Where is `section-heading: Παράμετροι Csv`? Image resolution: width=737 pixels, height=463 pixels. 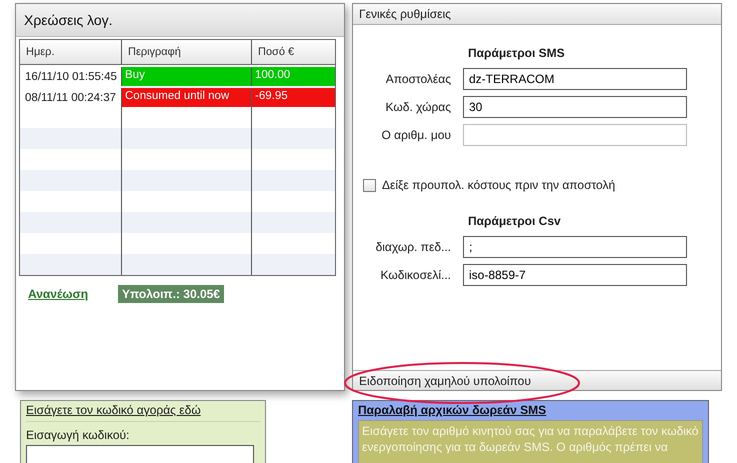
section-heading: Παράμετροι Csv is located at coordinates (515, 221).